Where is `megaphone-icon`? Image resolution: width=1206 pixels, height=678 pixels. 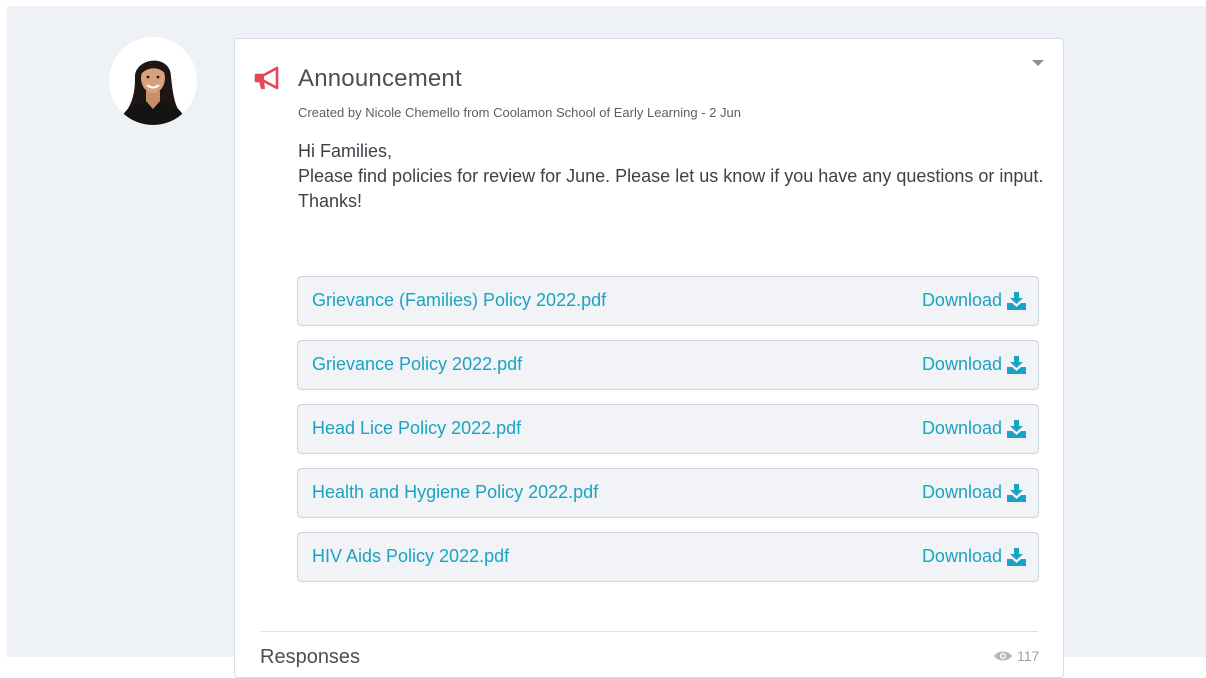 megaphone-icon is located at coordinates (266, 78).